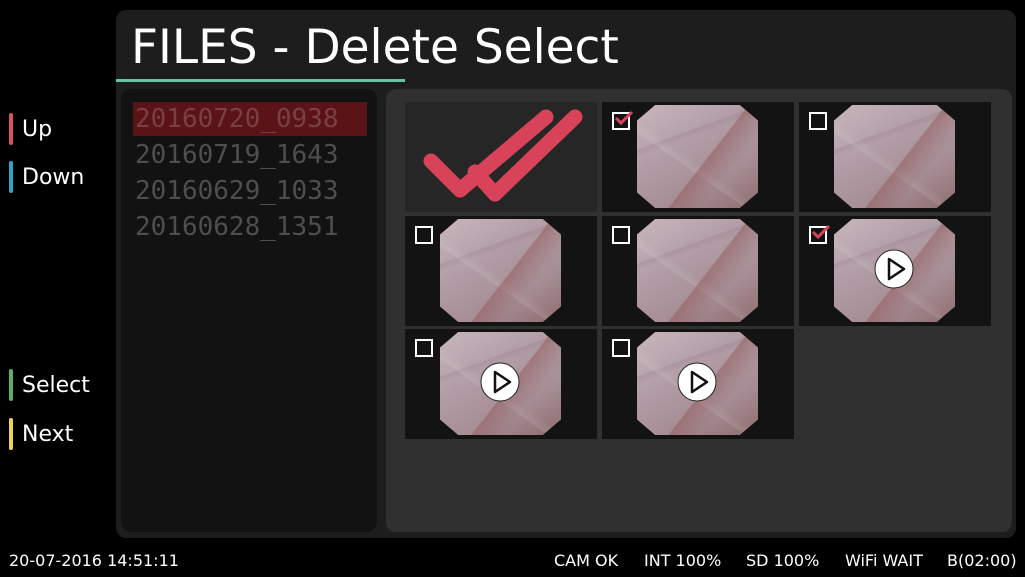 The image size is (1025, 577). Describe the element at coordinates (11, 129) in the screenshot. I see `up-key-color-bar` at that location.